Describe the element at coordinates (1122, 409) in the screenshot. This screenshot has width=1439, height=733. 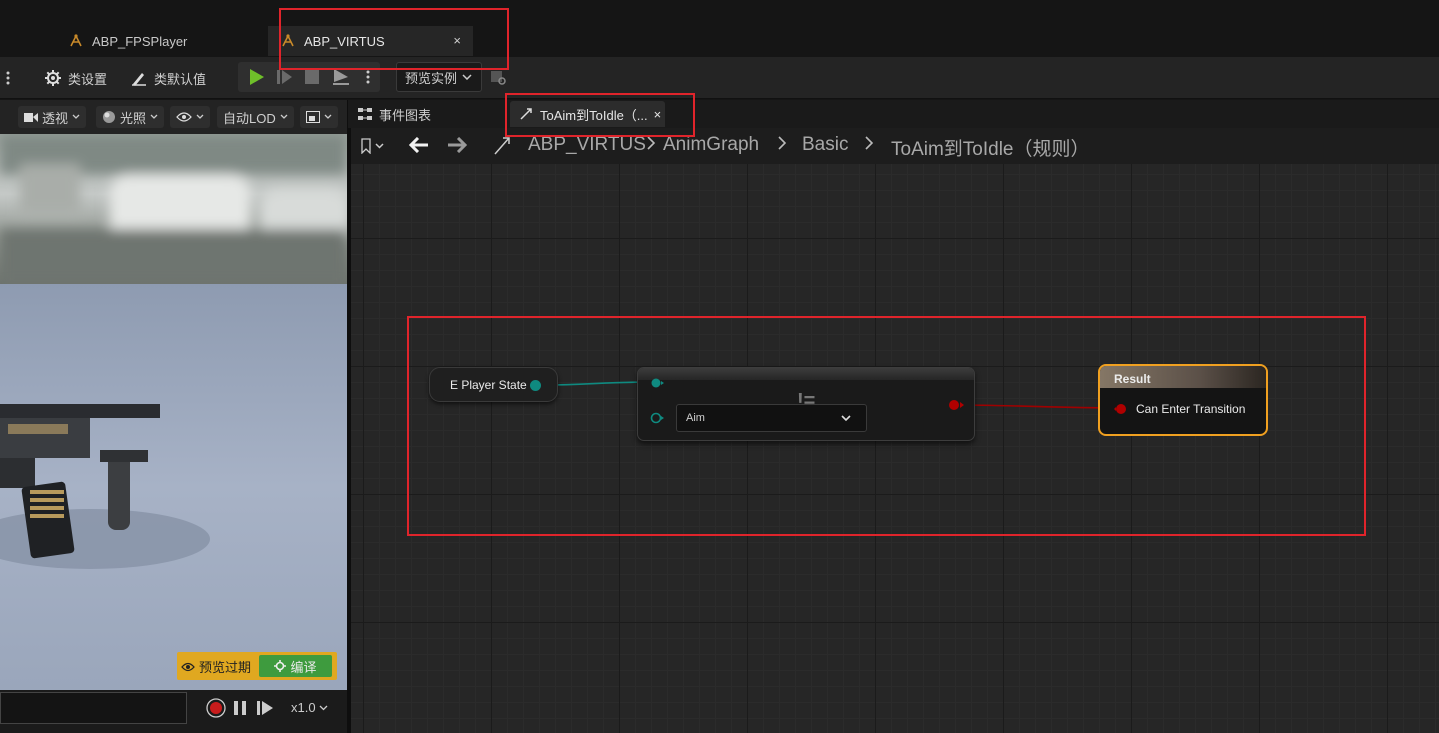
I see `bool-input-pin` at that location.